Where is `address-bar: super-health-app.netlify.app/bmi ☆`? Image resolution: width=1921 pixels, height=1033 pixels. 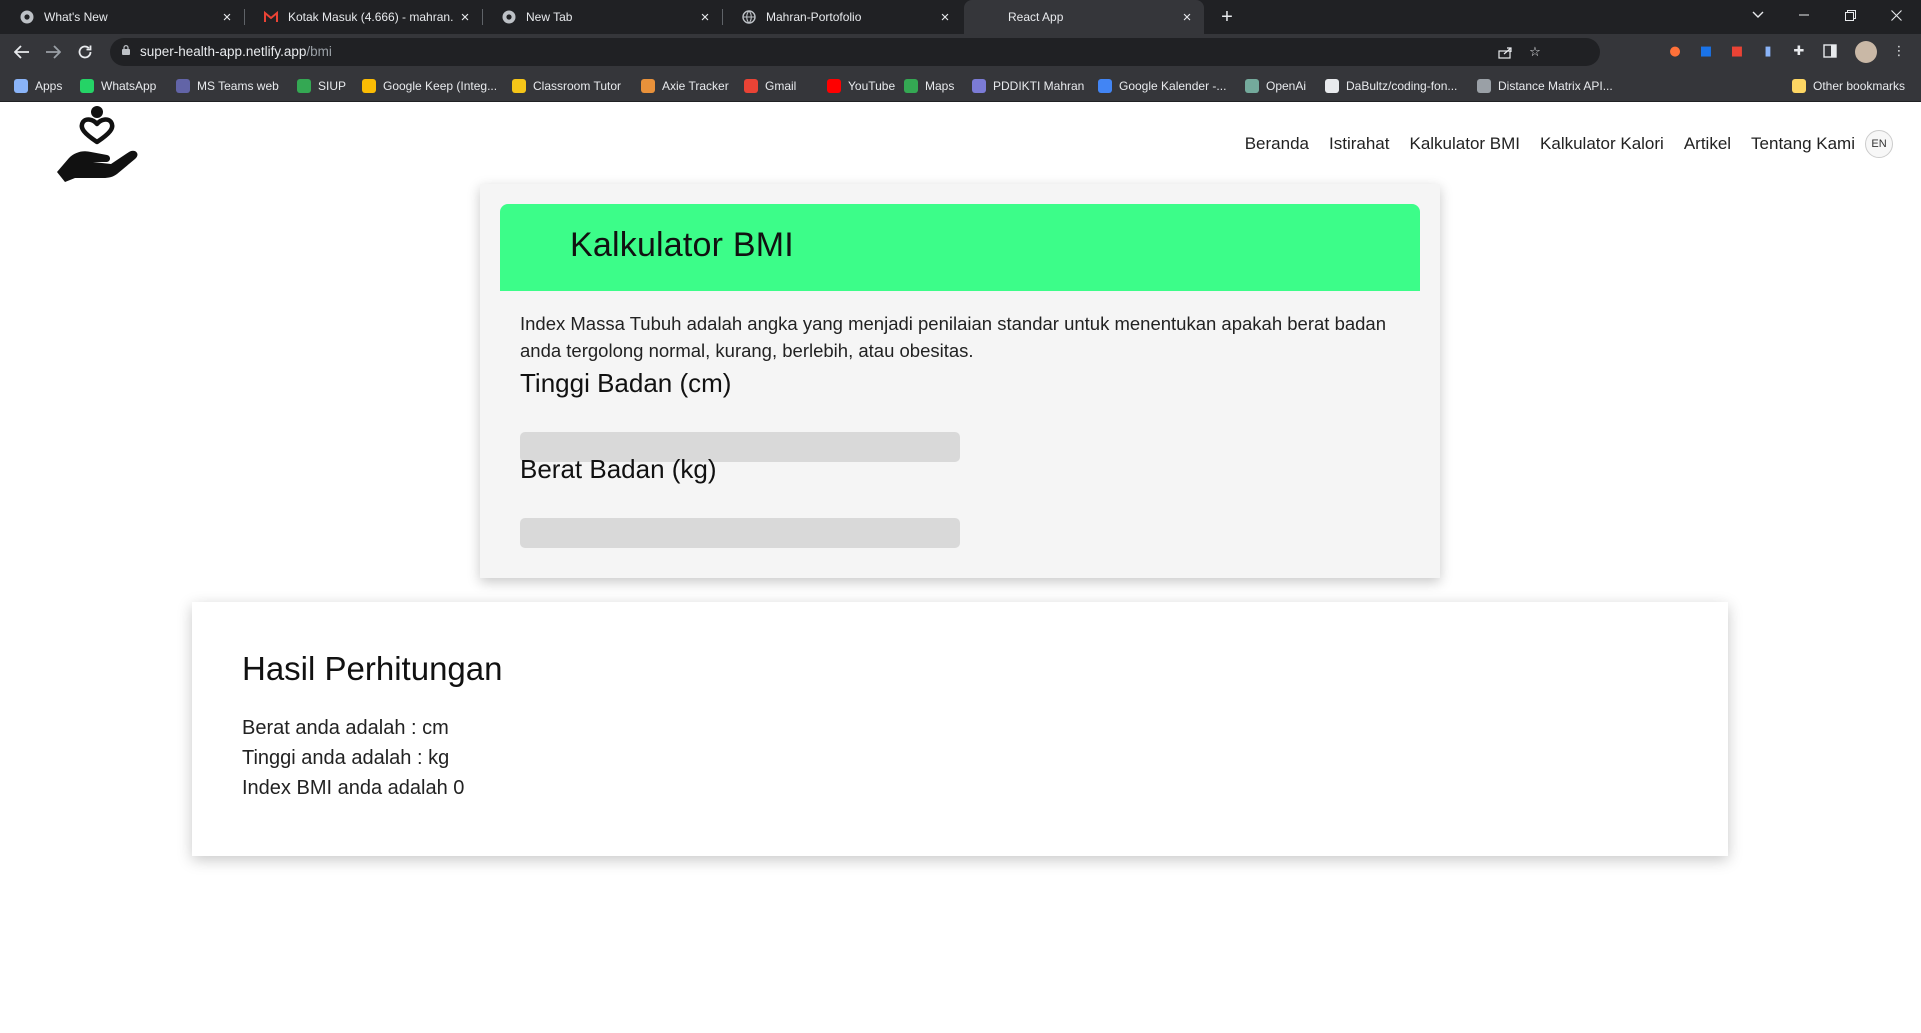
address-bar: super-health-app.netlify.app/bmi ☆ is located at coordinates (855, 52).